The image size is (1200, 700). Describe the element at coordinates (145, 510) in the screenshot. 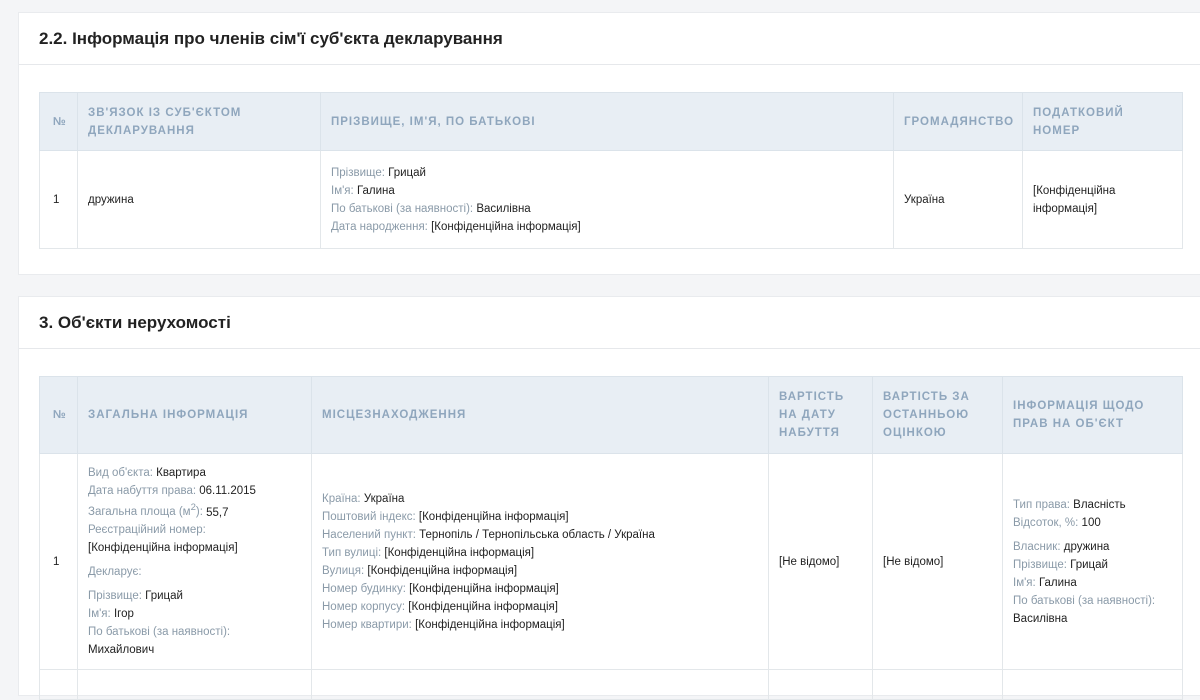

I see `area-label: Загальна площа (м2):` at that location.